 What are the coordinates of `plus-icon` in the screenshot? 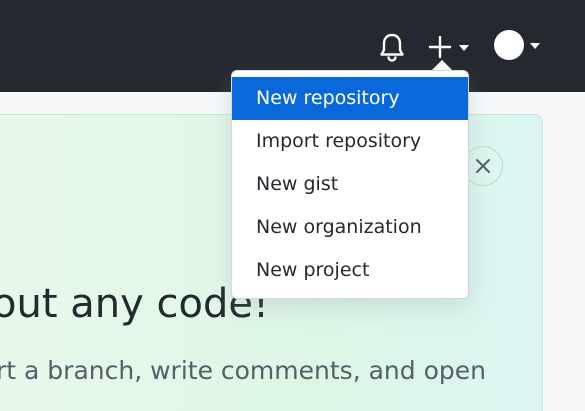 It's located at (440, 47).